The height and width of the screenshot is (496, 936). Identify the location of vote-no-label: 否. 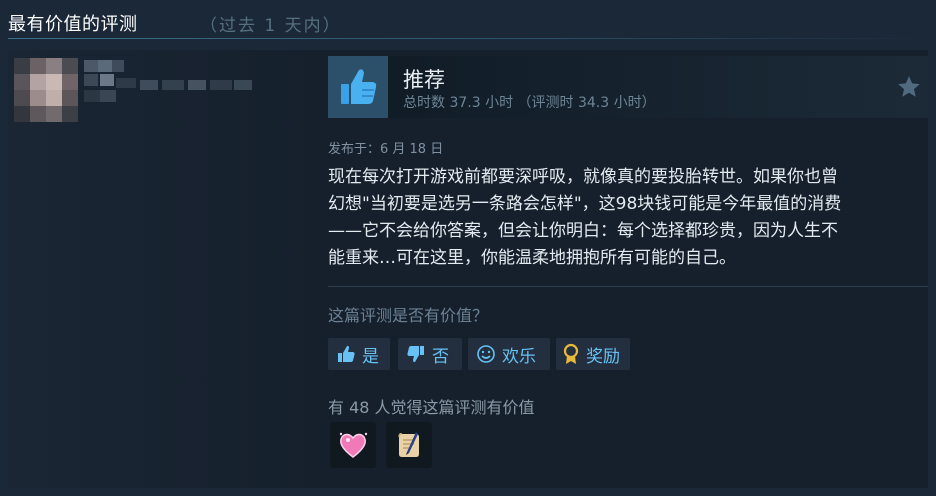
(440, 356).